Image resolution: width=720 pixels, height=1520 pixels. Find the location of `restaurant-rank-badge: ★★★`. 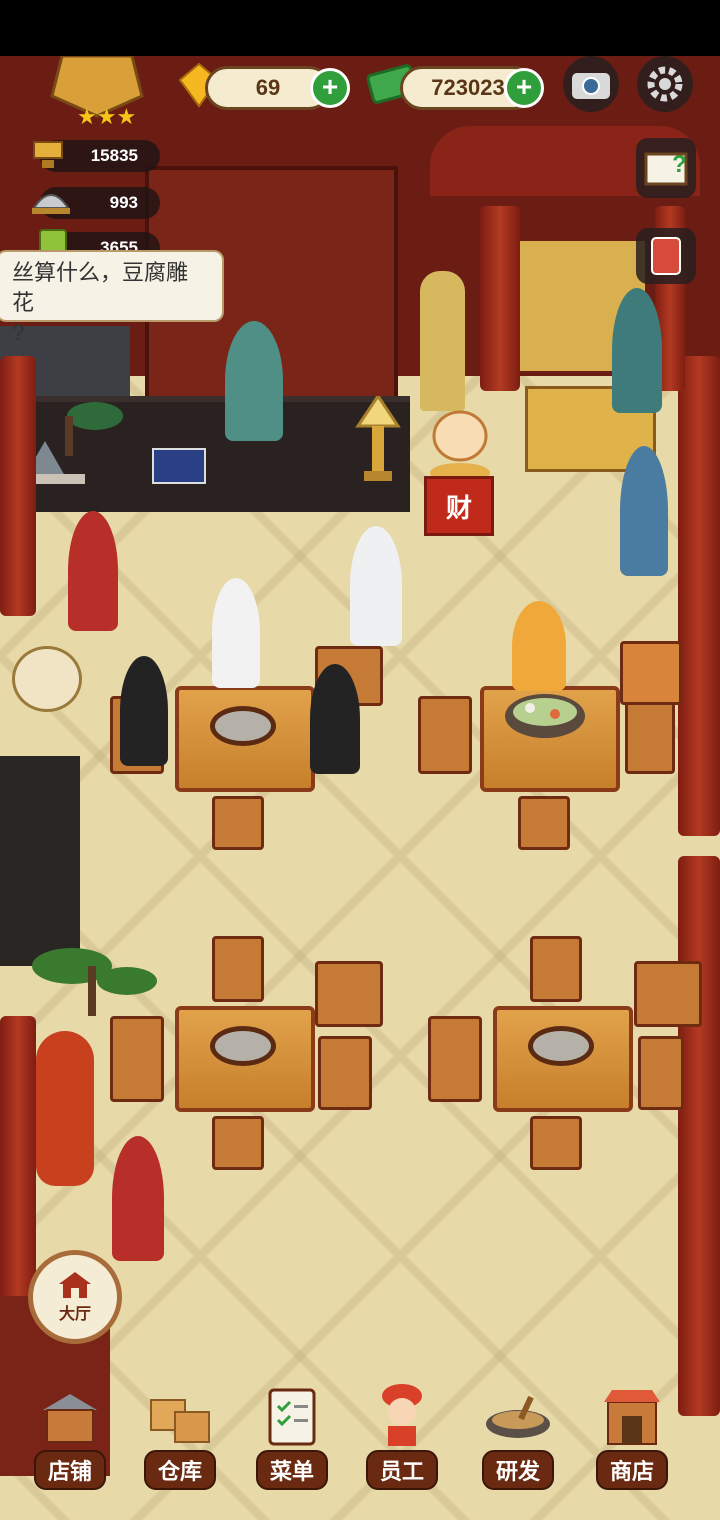

restaurant-rank-badge: ★★★ is located at coordinates (97, 92).